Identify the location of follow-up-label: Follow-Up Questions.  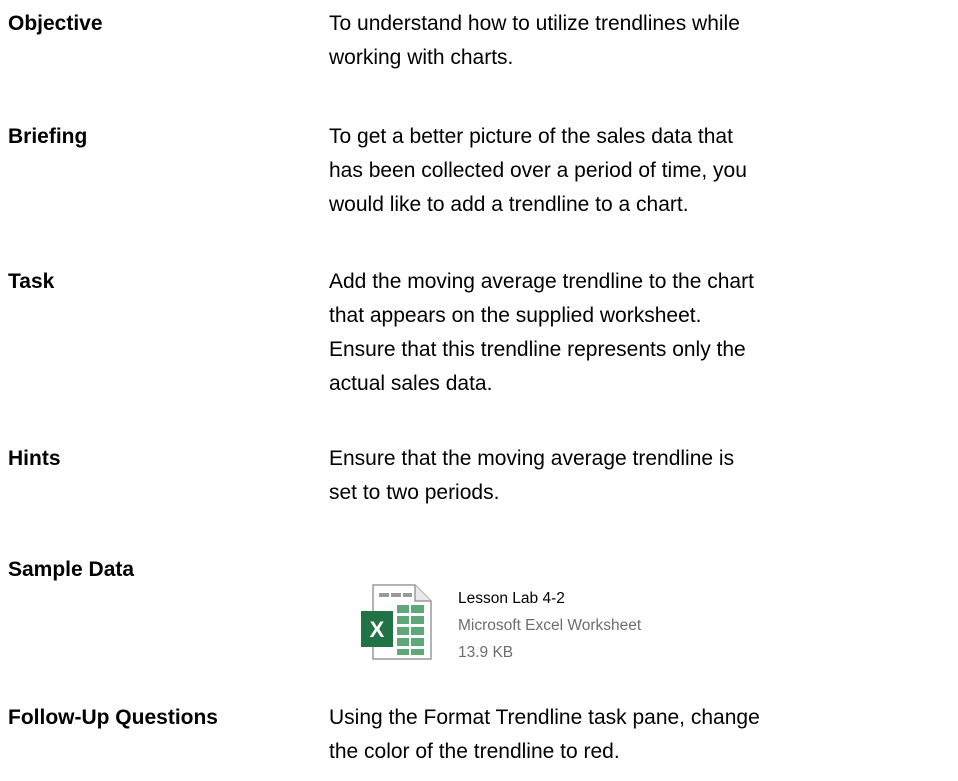
(113, 717).